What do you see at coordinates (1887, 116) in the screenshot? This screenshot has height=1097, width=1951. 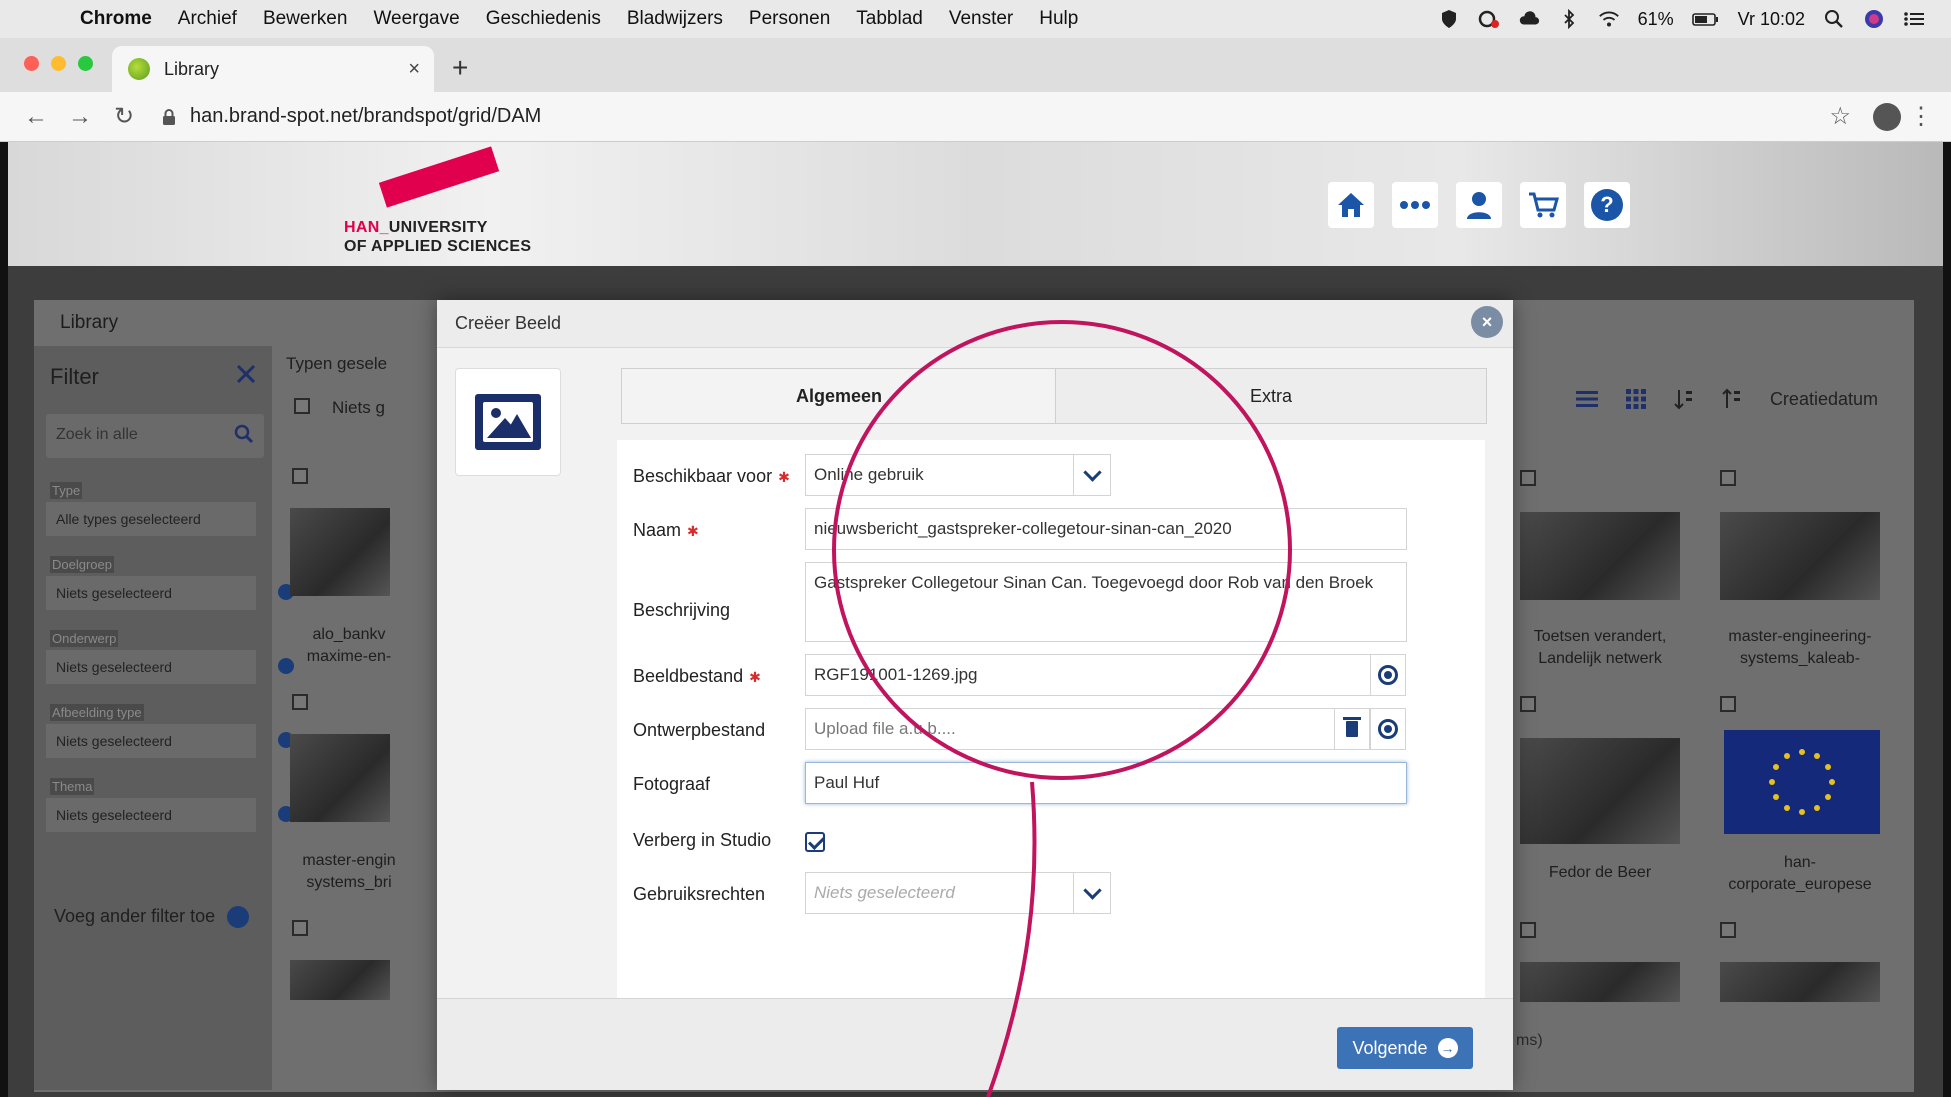 I see `profile-avatar-icon` at bounding box center [1887, 116].